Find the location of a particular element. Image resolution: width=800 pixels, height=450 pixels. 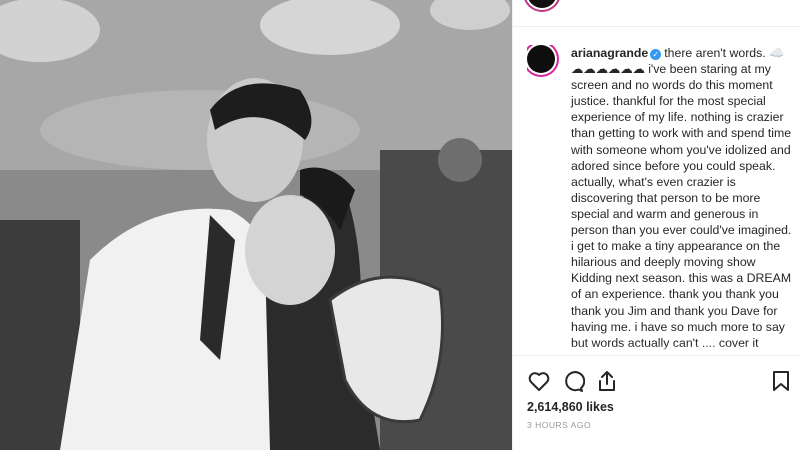

caption-fade is located at coordinates (660, 350).